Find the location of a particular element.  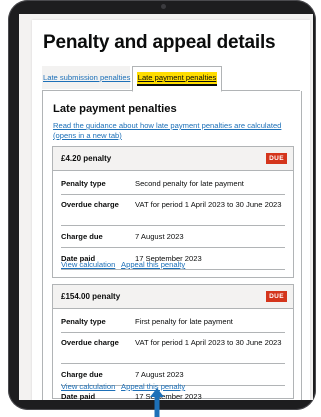

penalty-amount: £154.00 penalty is located at coordinates (91, 296).